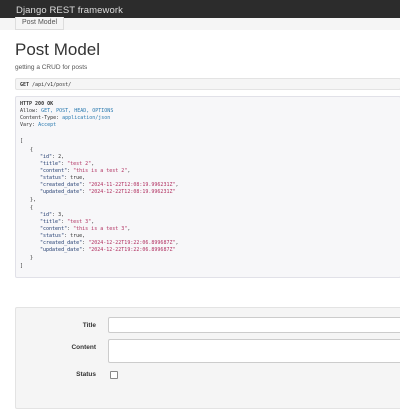 The width and height of the screenshot is (400, 409). What do you see at coordinates (25, 85) in the screenshot?
I see `request-method: GET` at bounding box center [25, 85].